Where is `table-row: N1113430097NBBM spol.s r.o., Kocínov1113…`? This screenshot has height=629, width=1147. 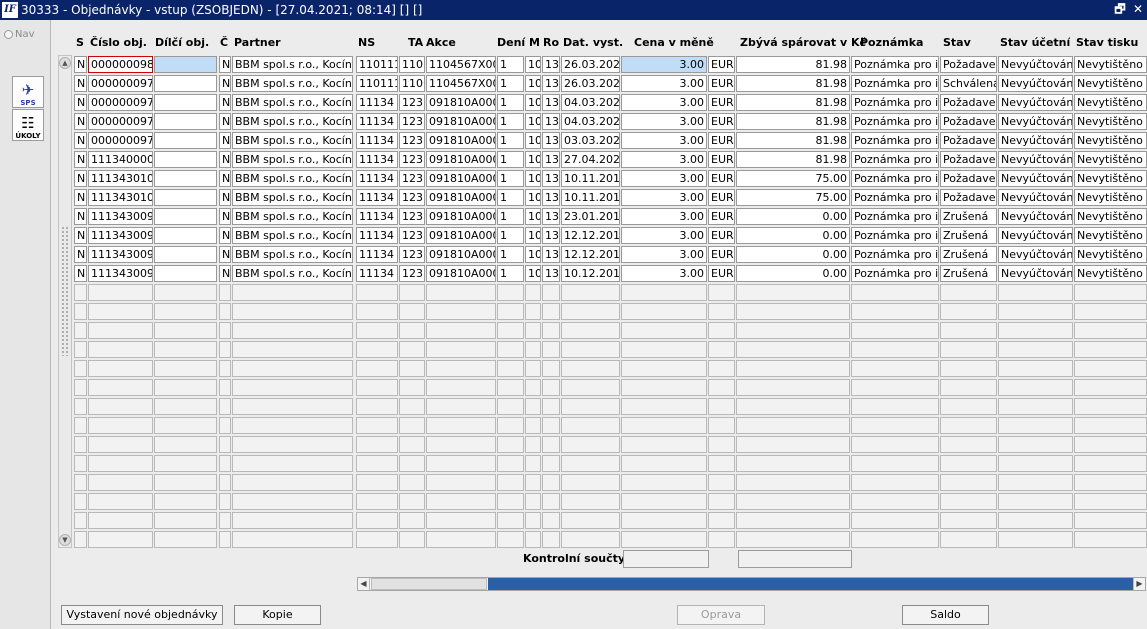 table-row: N1113430097NBBM spol.s r.o., Kocínov1113… is located at coordinates (610, 254).